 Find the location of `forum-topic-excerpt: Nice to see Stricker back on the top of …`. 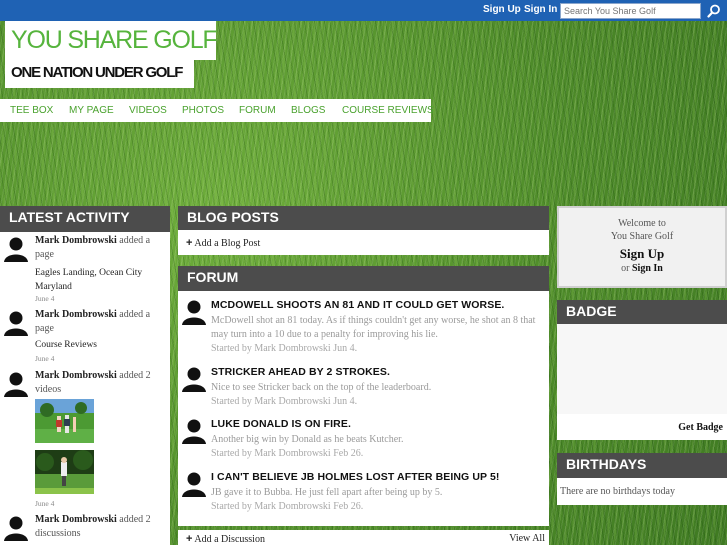

forum-topic-excerpt: Nice to see Stricker back on the top of … is located at coordinates (321, 387).